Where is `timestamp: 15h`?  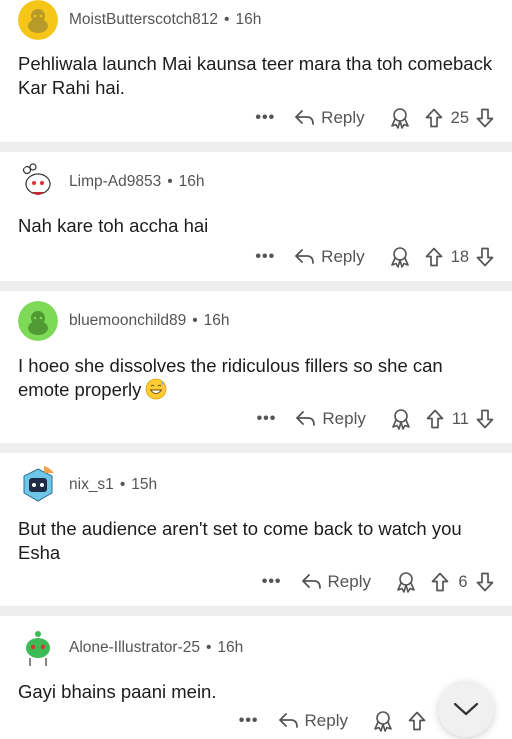 timestamp: 15h is located at coordinates (144, 484).